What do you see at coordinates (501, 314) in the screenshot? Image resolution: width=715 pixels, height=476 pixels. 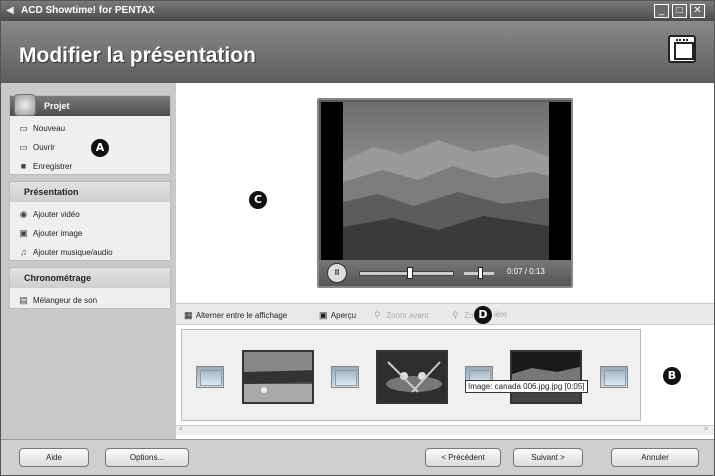 I see `zoom-out-label-tail: ière` at bounding box center [501, 314].